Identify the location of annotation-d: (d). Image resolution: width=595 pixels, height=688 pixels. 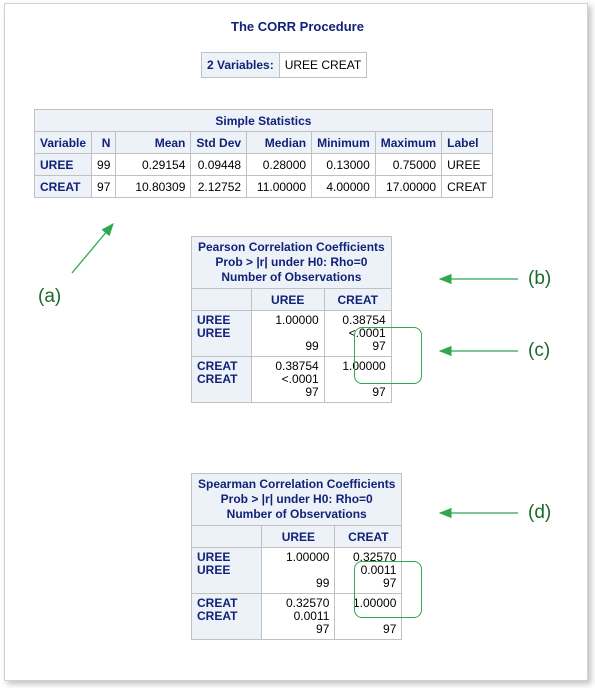
(540, 512).